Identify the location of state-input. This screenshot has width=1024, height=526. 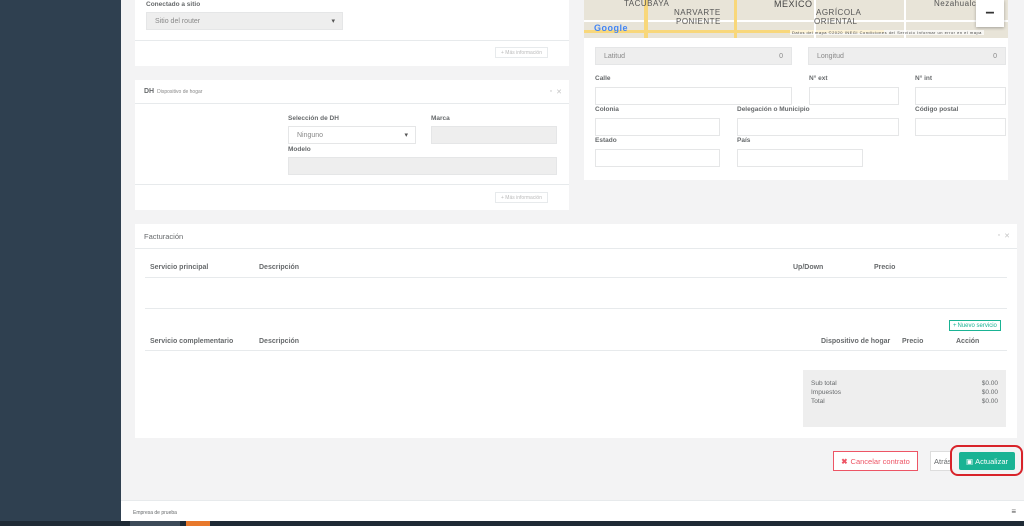
(657, 158).